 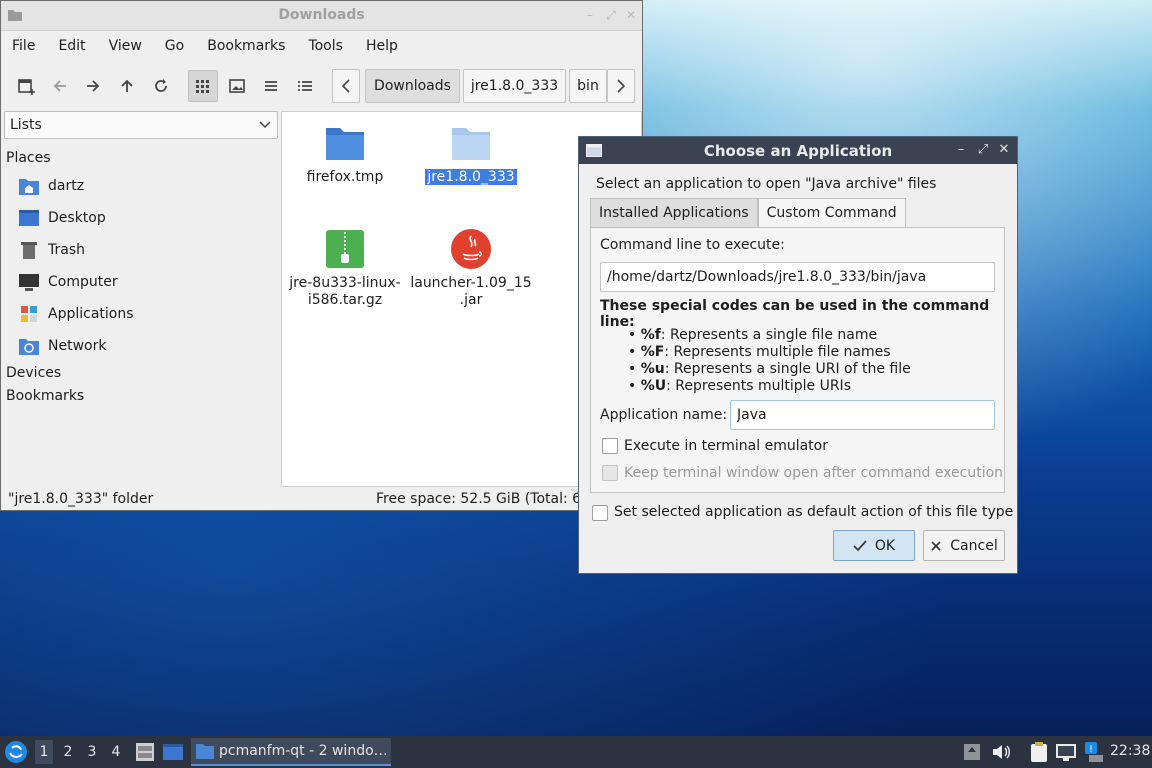 I want to click on place-label: Network, so click(x=77, y=346).